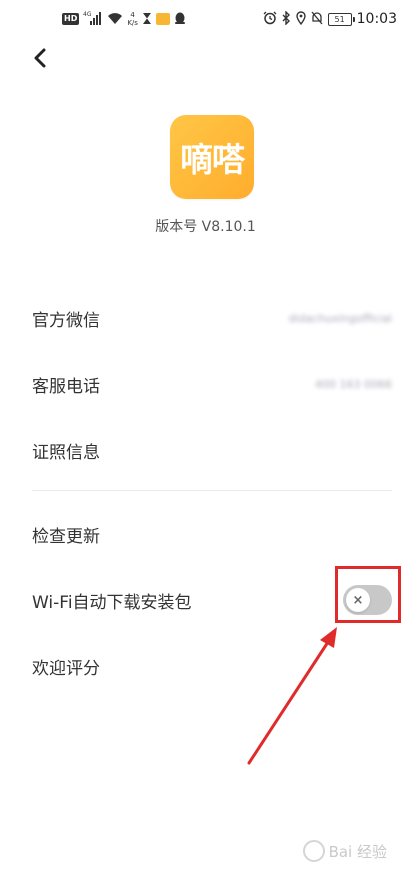 The image size is (411, 882). Describe the element at coordinates (132, 15) in the screenshot. I see `network-speed-value: 4` at that location.